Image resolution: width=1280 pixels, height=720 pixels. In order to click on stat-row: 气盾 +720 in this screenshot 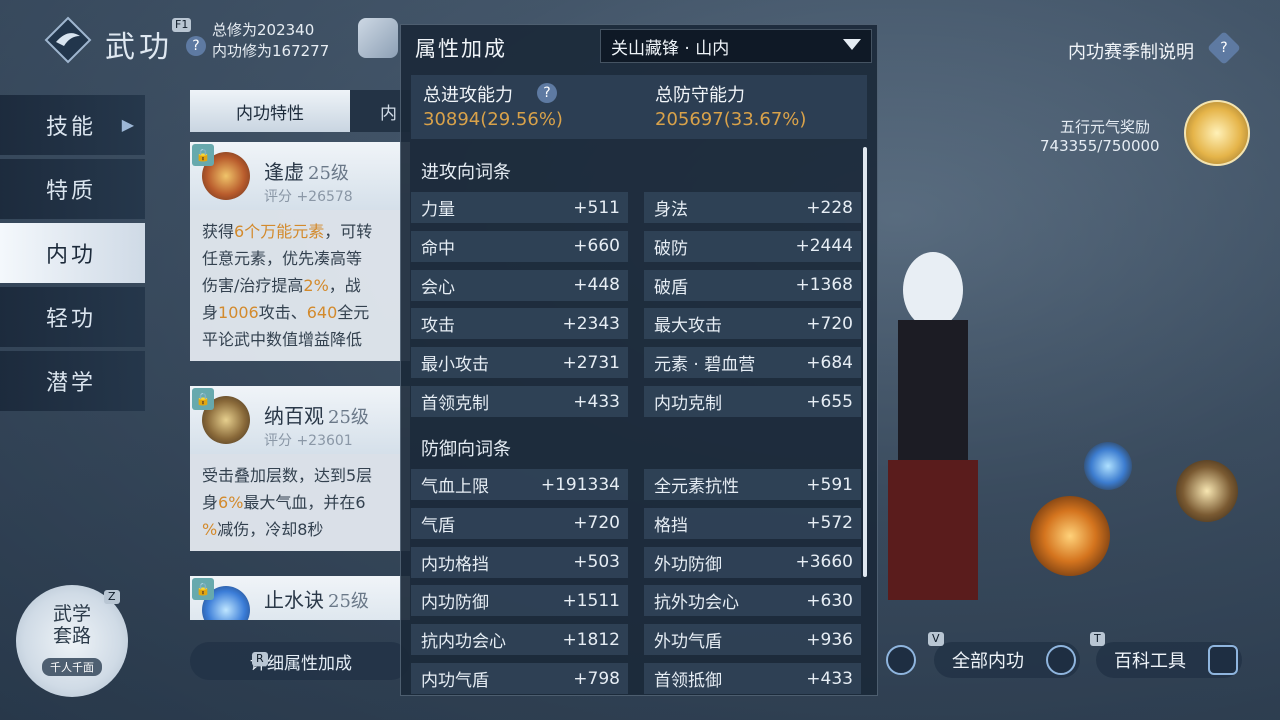, I will do `click(519, 523)`.